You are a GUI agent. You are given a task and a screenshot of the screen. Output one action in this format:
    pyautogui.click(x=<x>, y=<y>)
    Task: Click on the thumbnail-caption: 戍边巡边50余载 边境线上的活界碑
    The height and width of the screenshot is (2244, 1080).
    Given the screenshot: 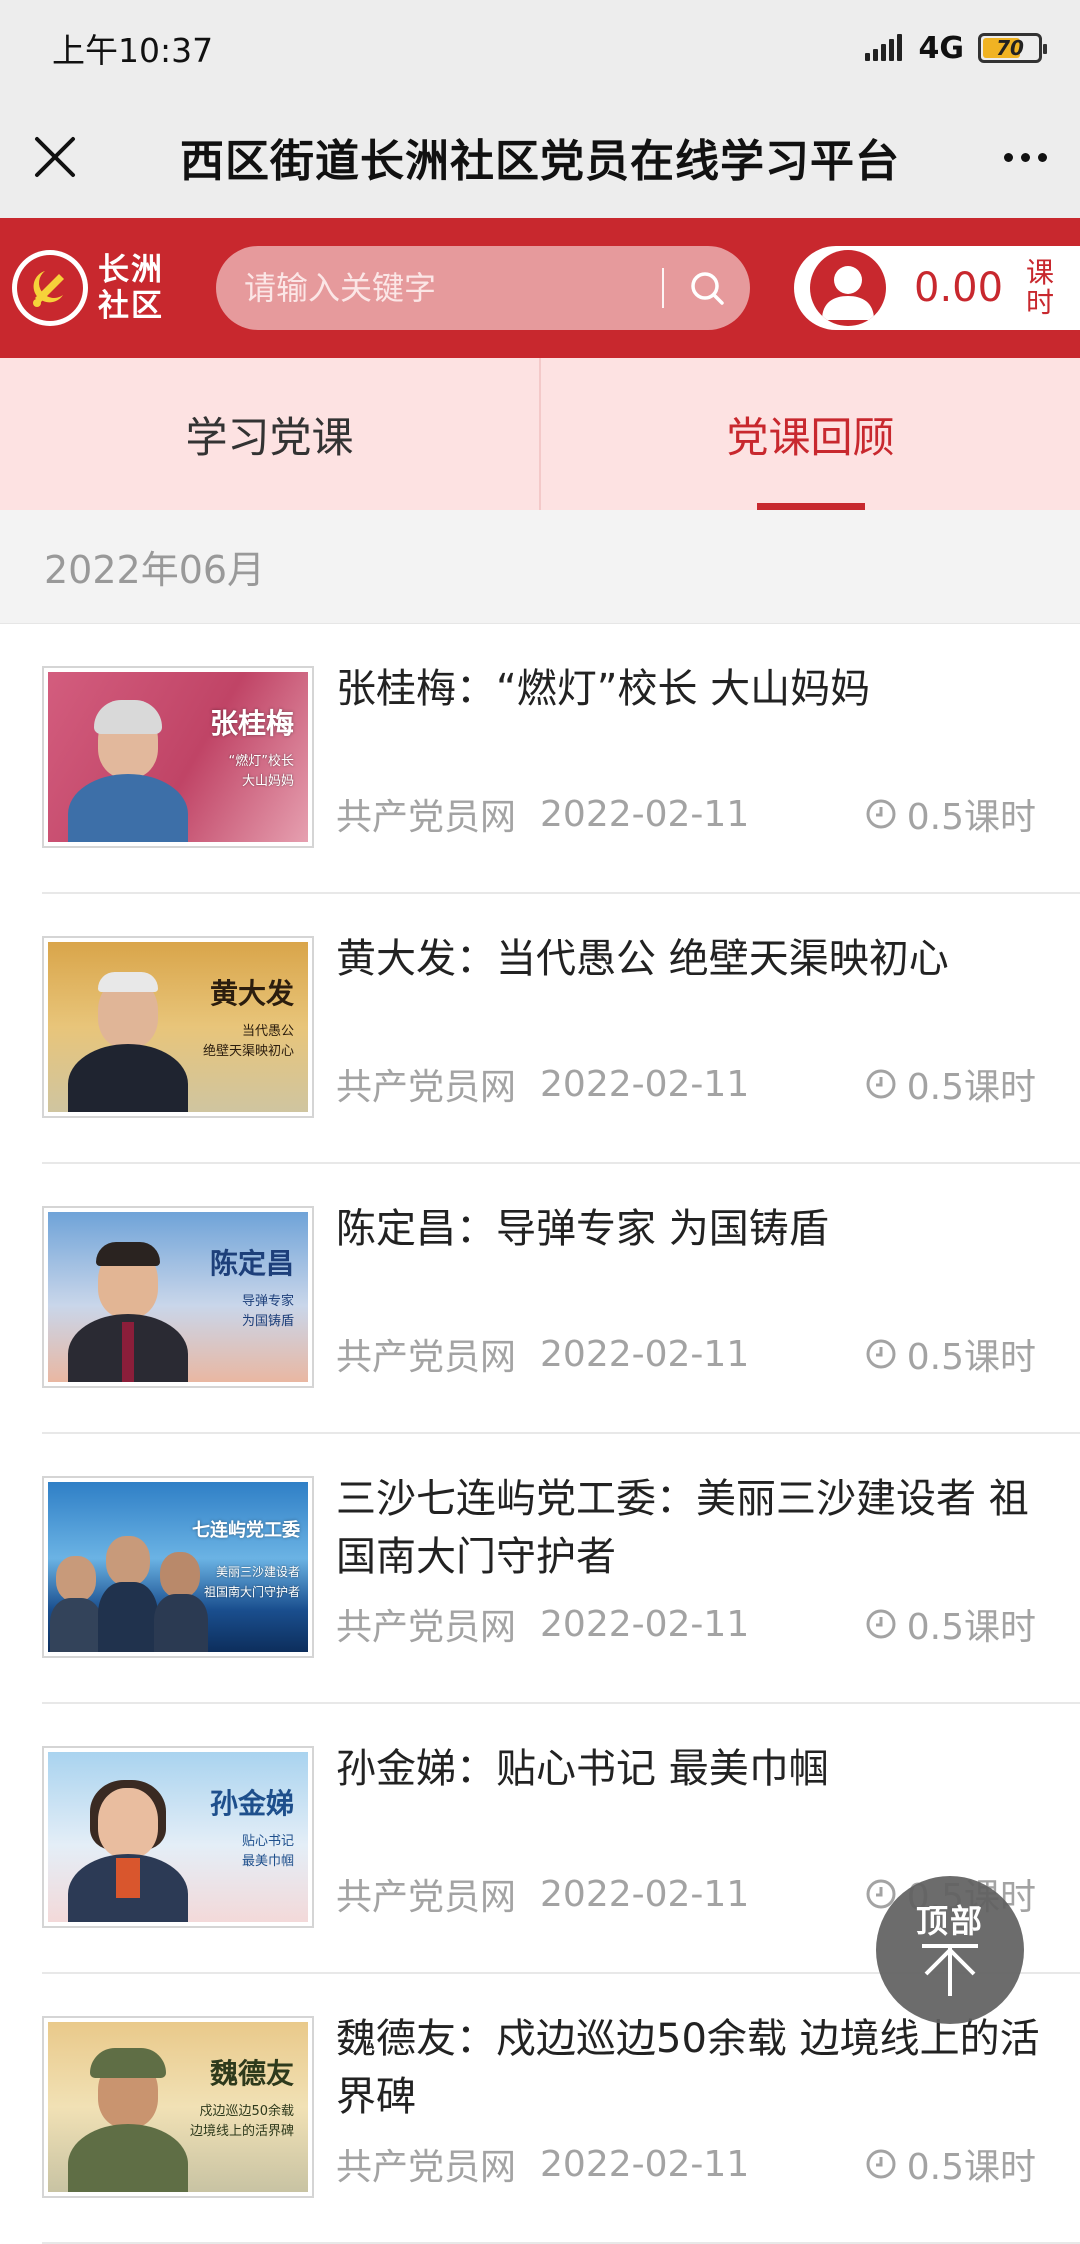 What is the action you would take?
    pyautogui.click(x=242, y=2122)
    